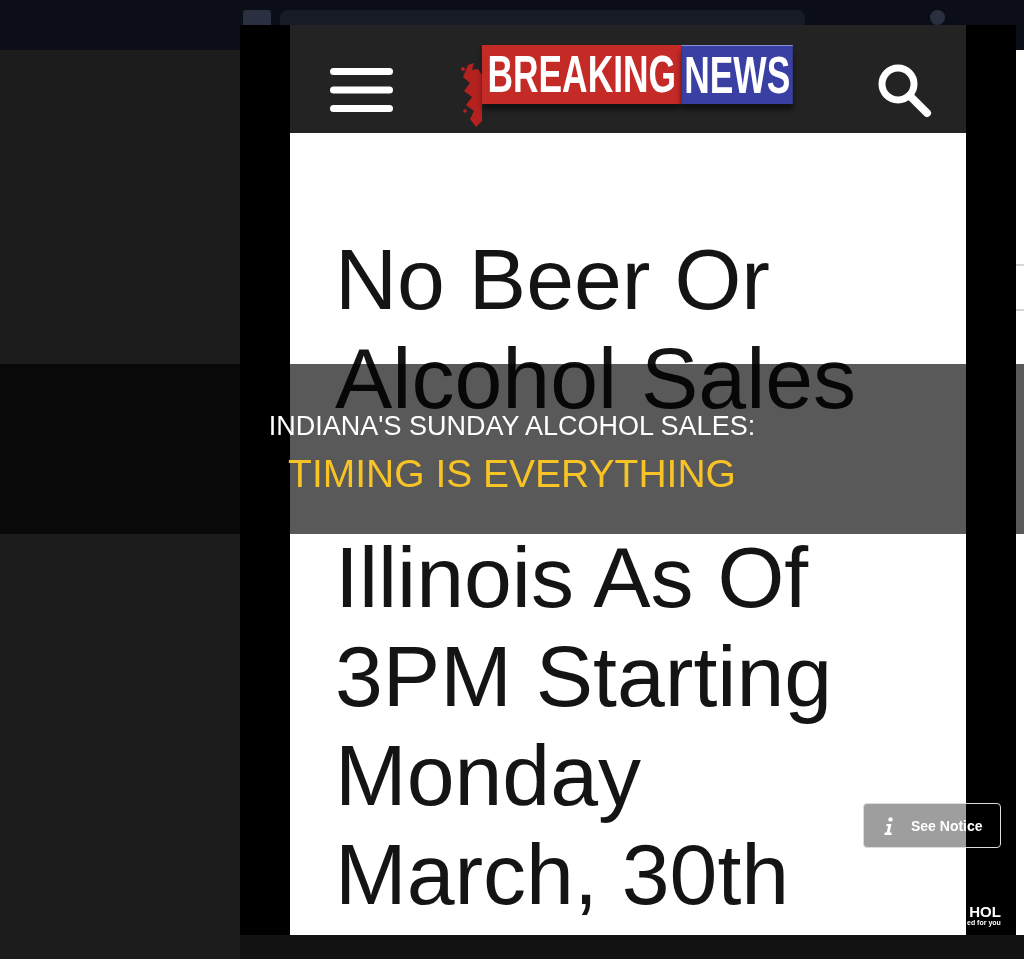  I want to click on info-icon, so click(889, 825).